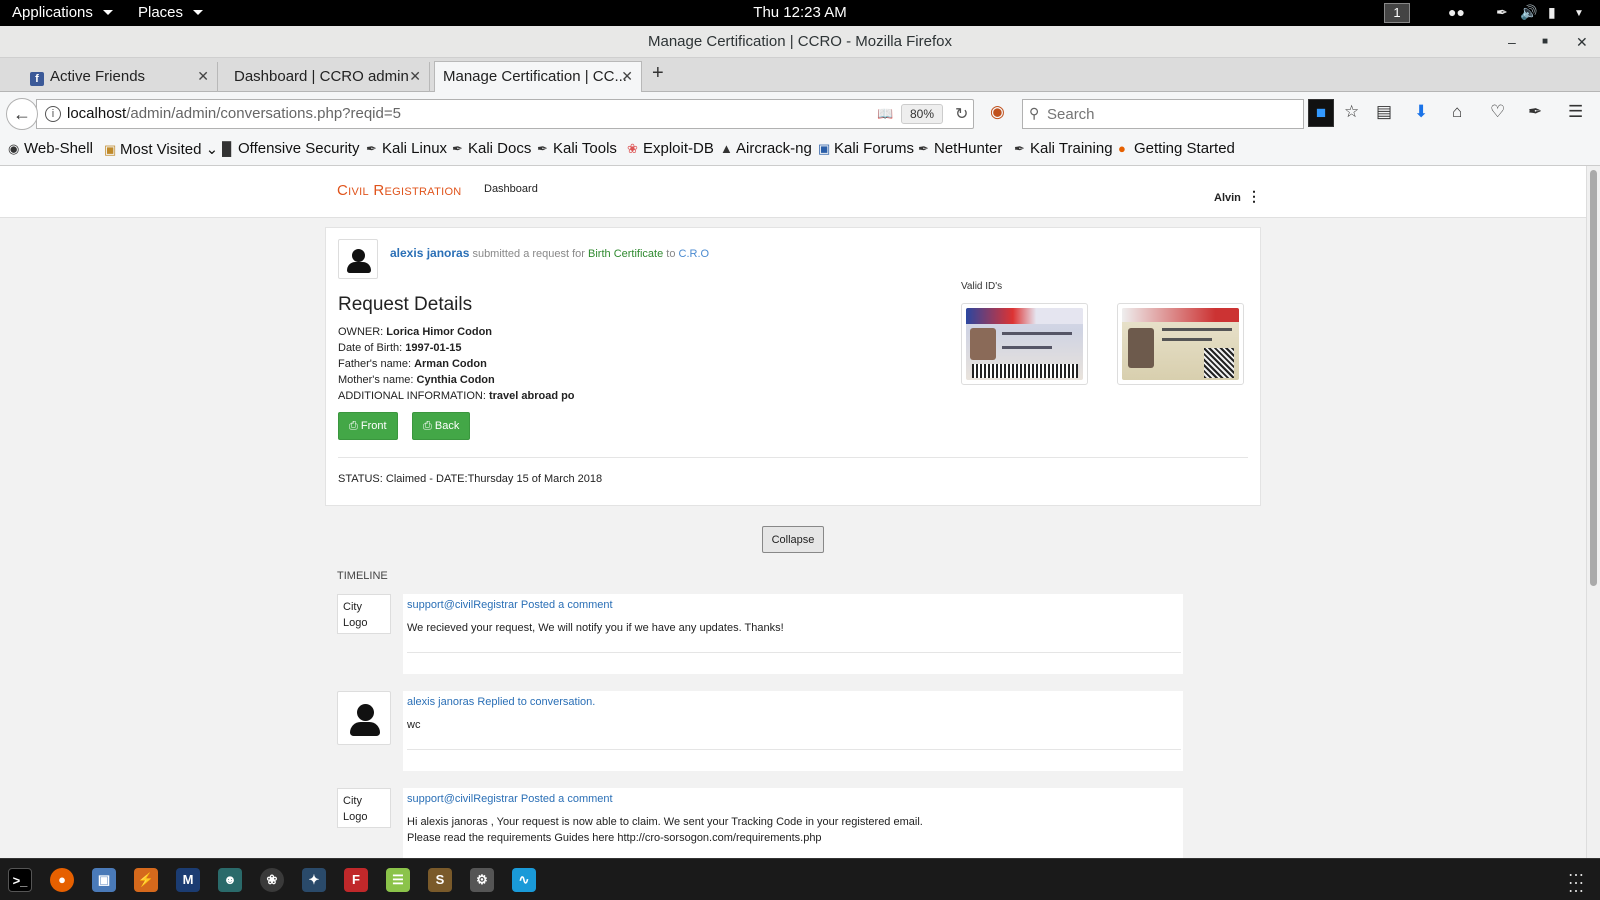 This screenshot has height=900, width=1600. I want to click on site-info-icon: i, so click(53, 114).